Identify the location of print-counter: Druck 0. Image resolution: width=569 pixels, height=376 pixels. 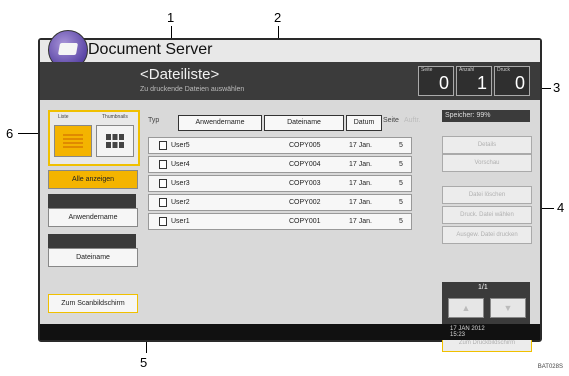
(512, 81).